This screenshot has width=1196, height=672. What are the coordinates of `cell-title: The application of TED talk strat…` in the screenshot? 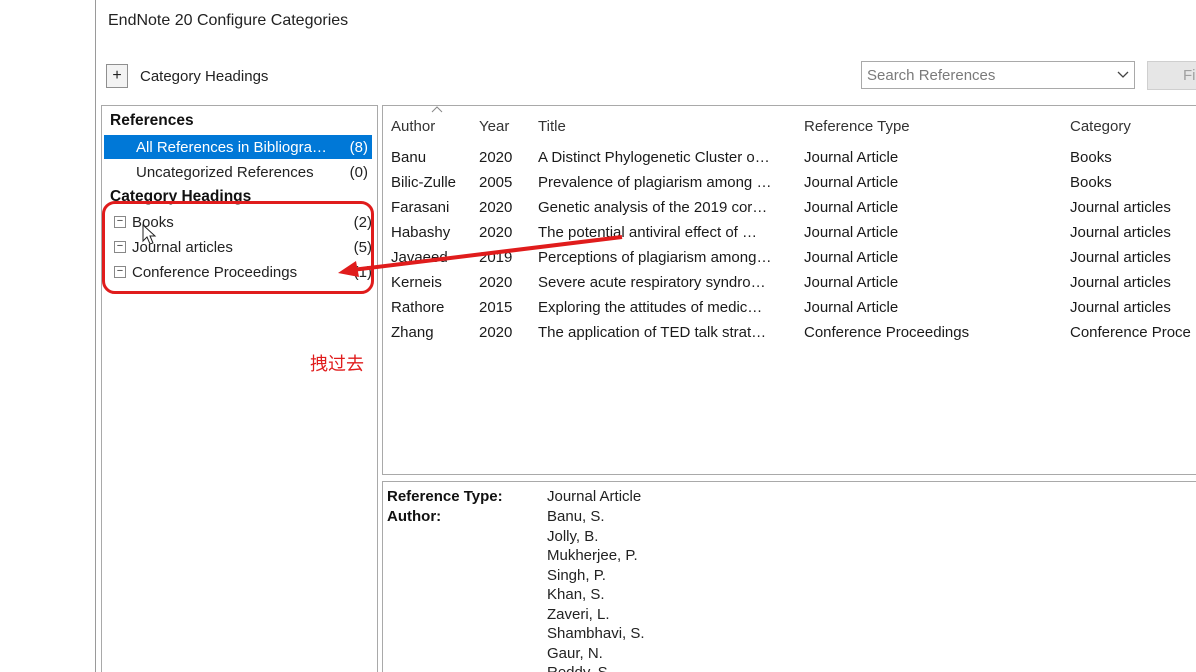 It's located at (652, 332).